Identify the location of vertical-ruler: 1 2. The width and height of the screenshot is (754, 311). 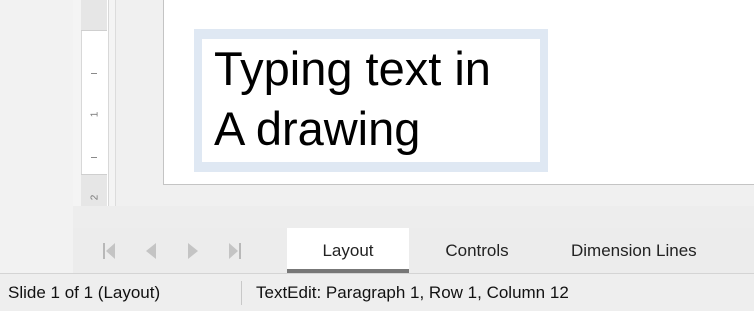
(94, 103).